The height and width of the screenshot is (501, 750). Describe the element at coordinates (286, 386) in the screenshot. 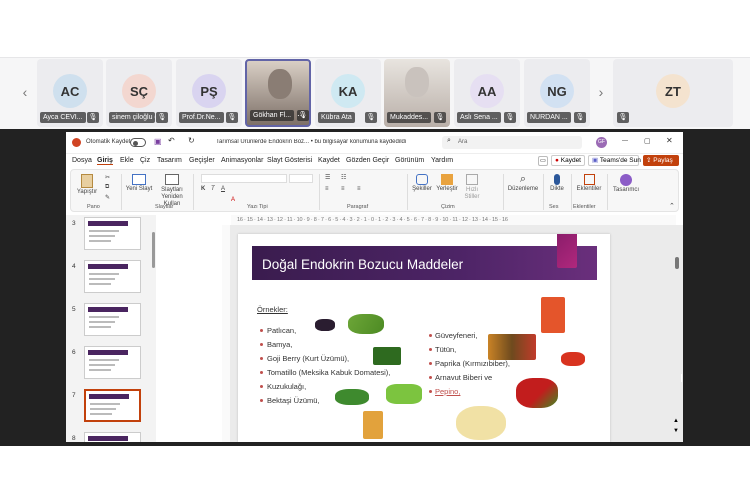

I see `left-bullet-item: Kuzukulağı,` at that location.